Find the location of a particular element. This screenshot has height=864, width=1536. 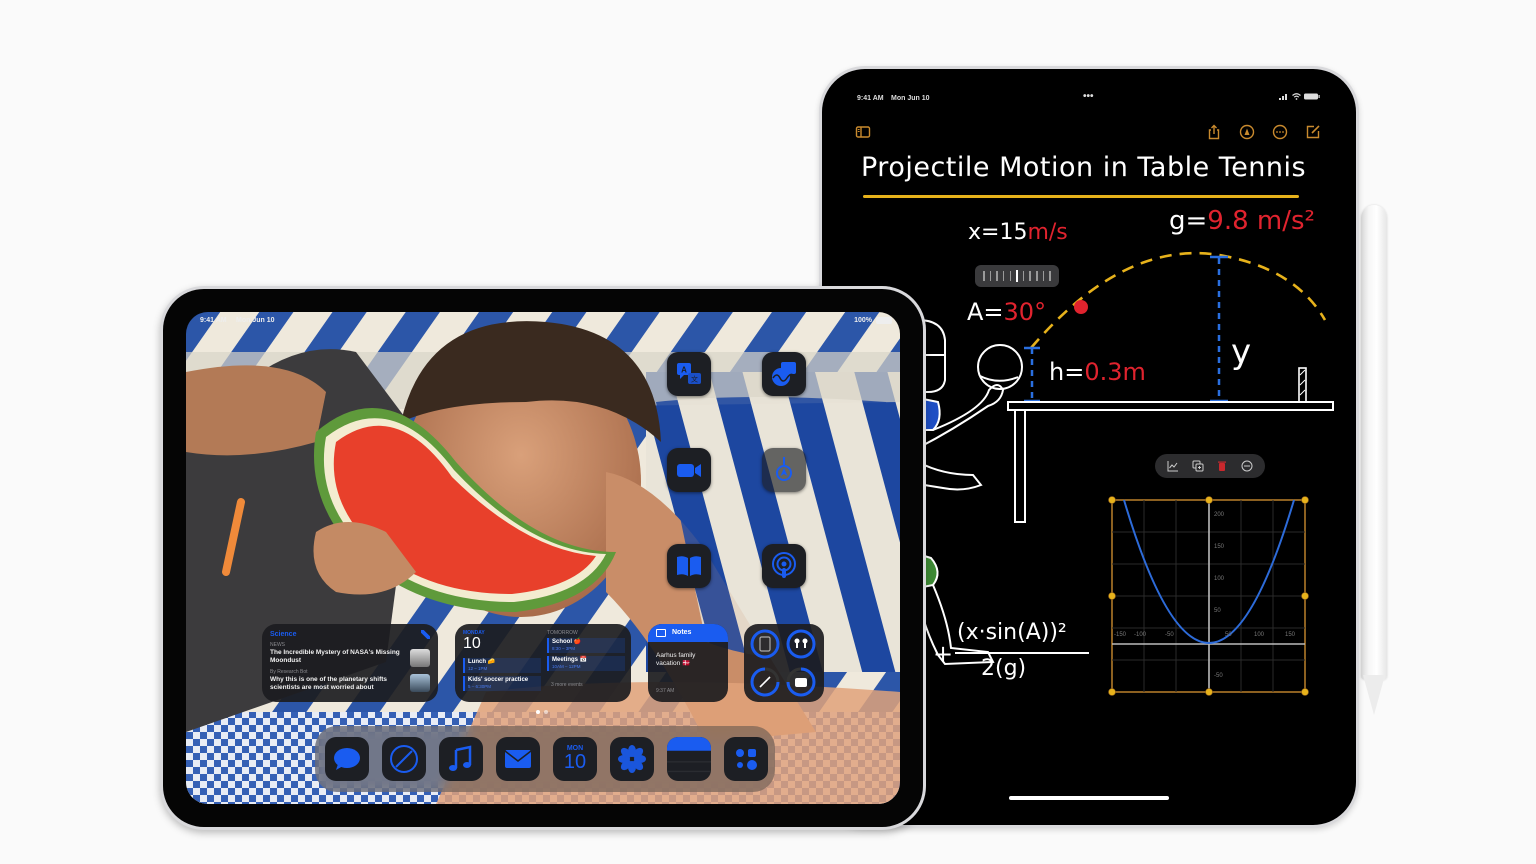

height-label: h=0.3m is located at coordinates (1097, 372).